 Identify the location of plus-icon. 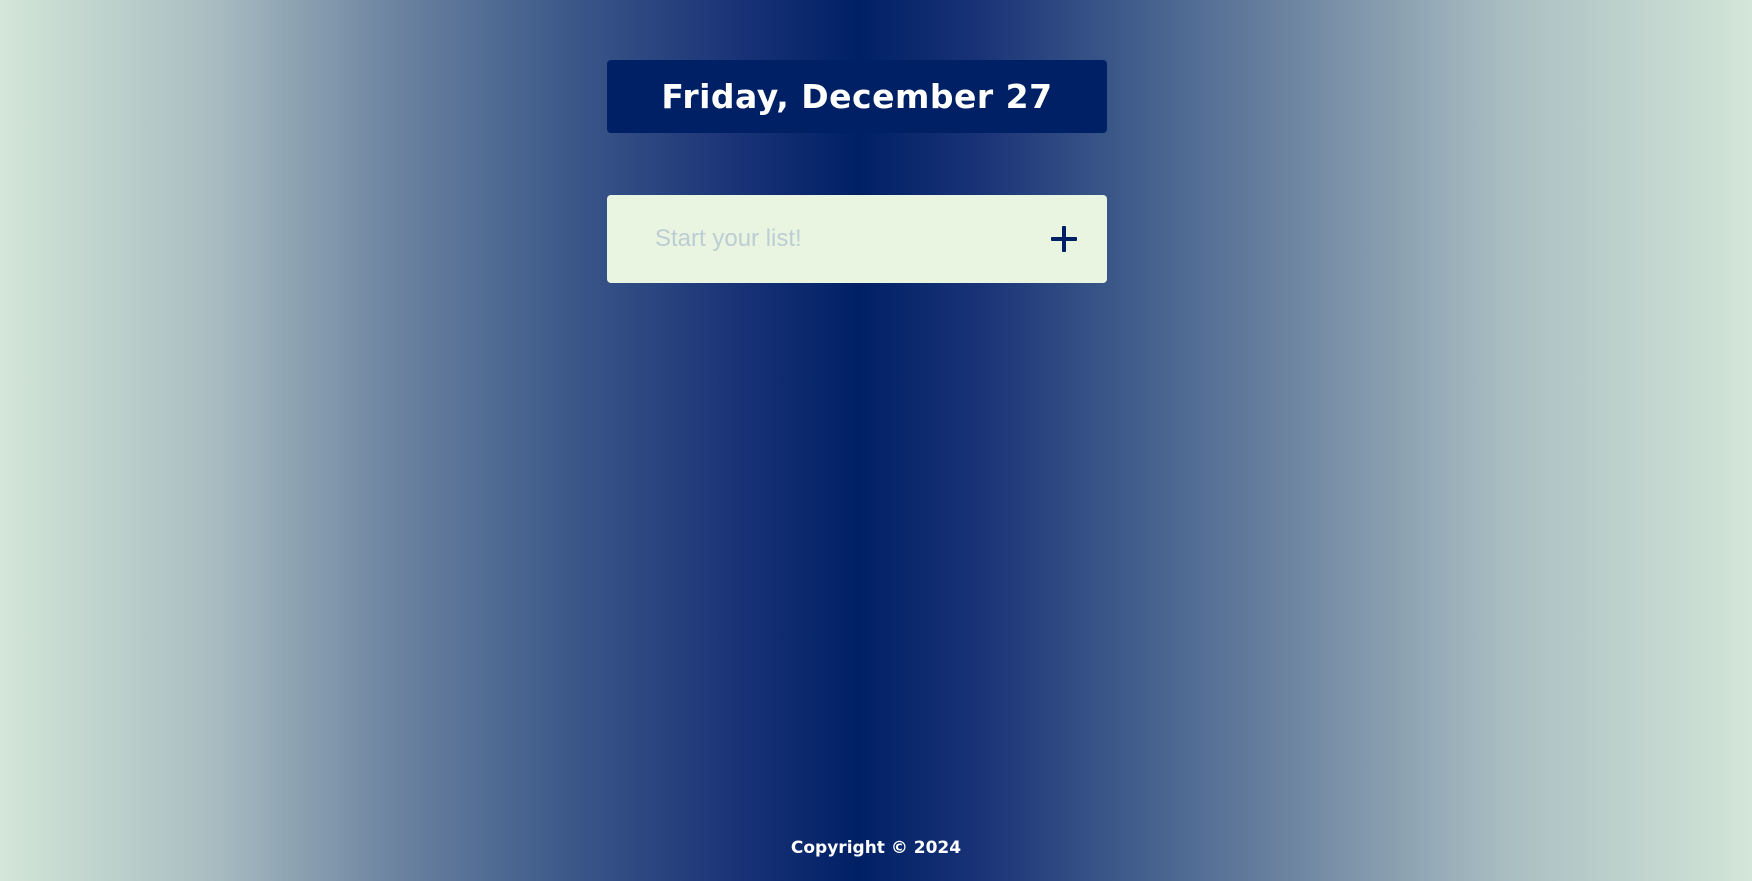
(1064, 239).